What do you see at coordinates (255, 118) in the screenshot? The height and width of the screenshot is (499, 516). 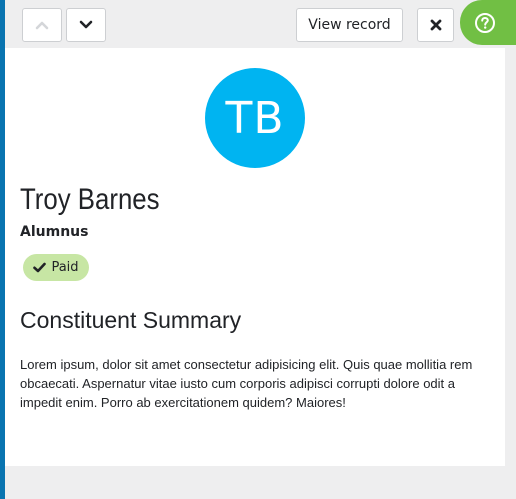 I see `avatar: TB` at bounding box center [255, 118].